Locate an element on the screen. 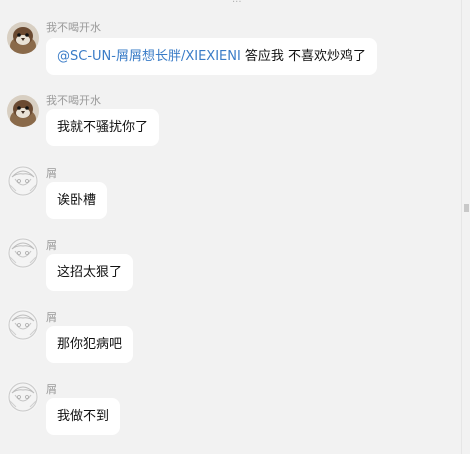 The height and width of the screenshot is (454, 470). message-text: 我做不到 is located at coordinates (83, 416).